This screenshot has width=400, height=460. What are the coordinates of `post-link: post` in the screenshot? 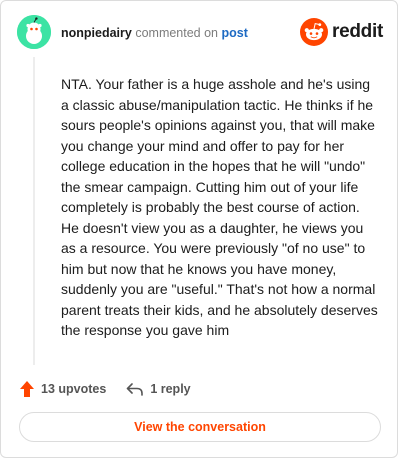 It's located at (235, 33).